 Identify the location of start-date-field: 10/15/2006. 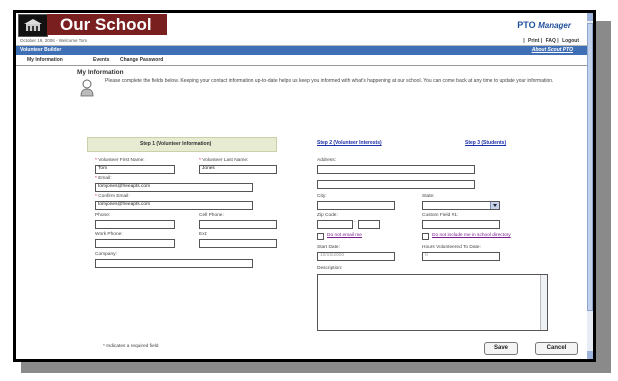
(356, 256).